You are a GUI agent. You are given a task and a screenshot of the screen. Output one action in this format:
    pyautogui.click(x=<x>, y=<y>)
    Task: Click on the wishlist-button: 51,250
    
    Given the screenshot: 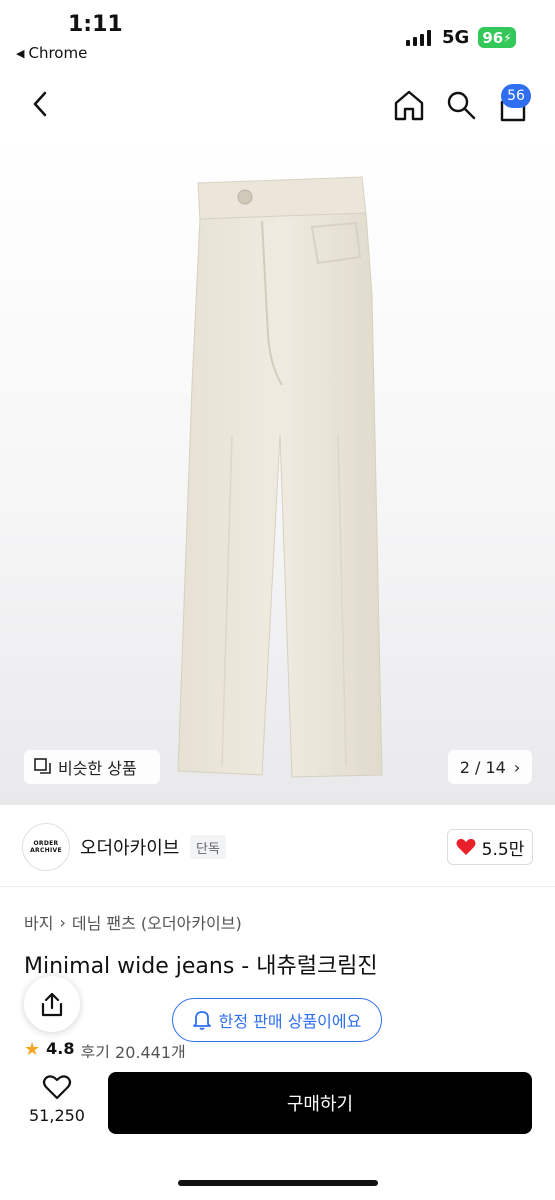 What is the action you would take?
    pyautogui.click(x=57, y=1099)
    